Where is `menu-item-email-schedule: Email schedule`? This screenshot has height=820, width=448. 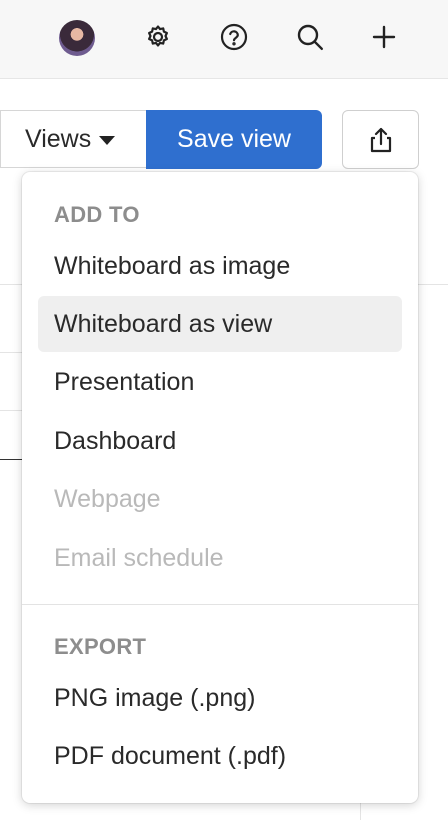
menu-item-email-schedule: Email schedule is located at coordinates (220, 558).